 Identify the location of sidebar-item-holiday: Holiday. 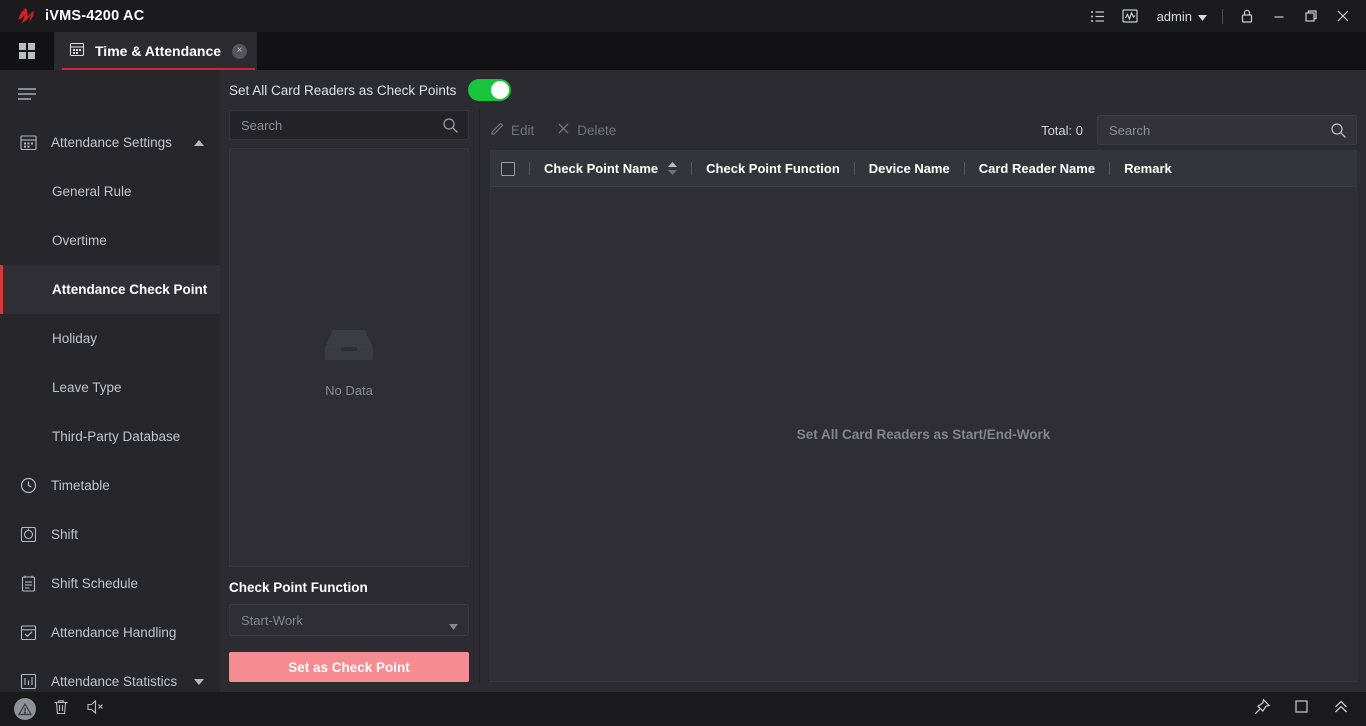
(110, 338).